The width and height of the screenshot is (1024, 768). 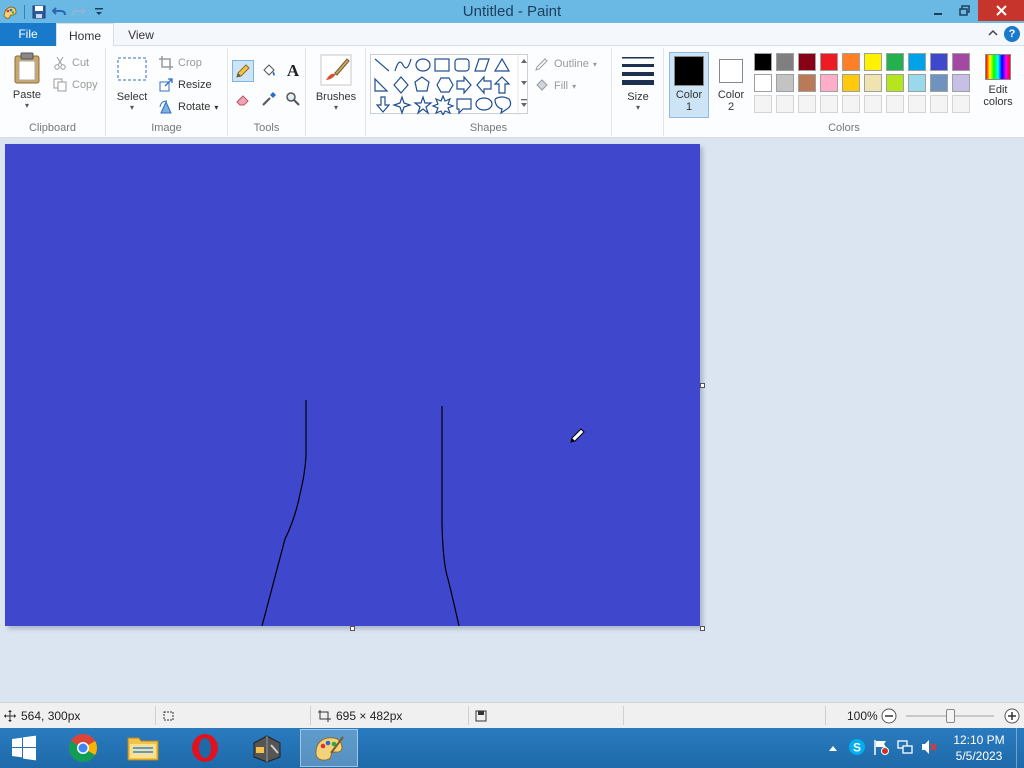 What do you see at coordinates (85, 35) in the screenshot?
I see `tab-home: Home` at bounding box center [85, 35].